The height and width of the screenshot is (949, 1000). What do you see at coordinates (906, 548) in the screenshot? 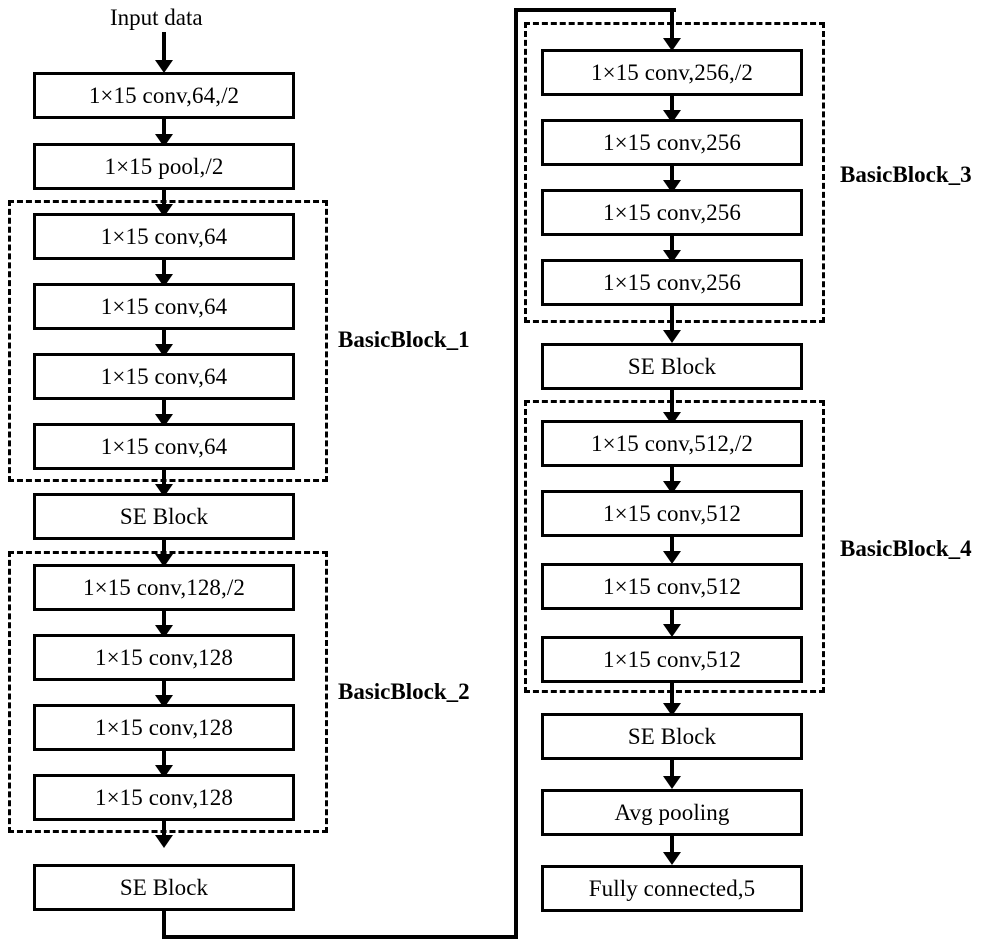
I see `group-label-basicblock-4: BasicBlock_4` at bounding box center [906, 548].